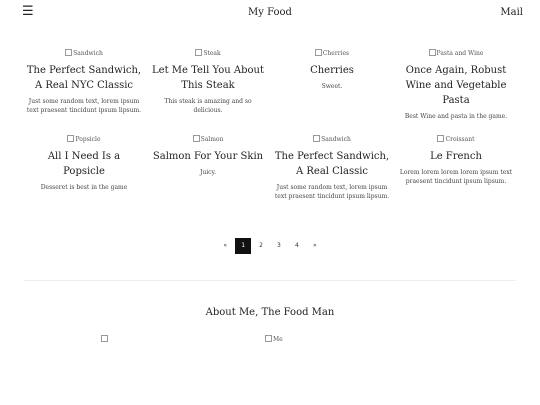  What do you see at coordinates (315, 246) in the screenshot?
I see `pagination-next: »` at bounding box center [315, 246].